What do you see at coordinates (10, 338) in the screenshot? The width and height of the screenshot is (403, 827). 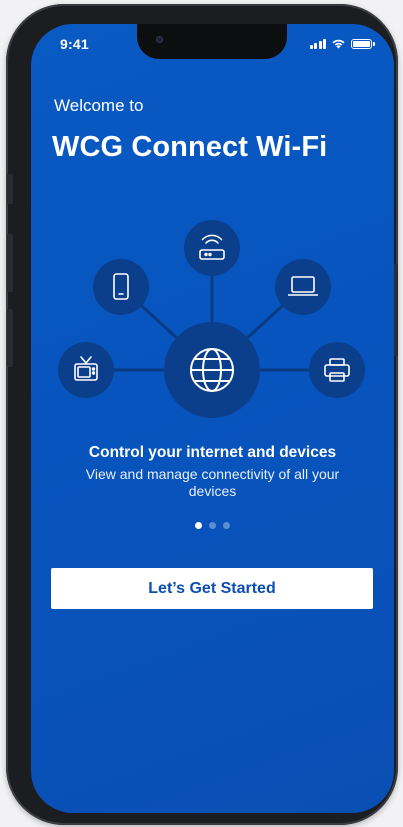 I see `volume-down-button` at bounding box center [10, 338].